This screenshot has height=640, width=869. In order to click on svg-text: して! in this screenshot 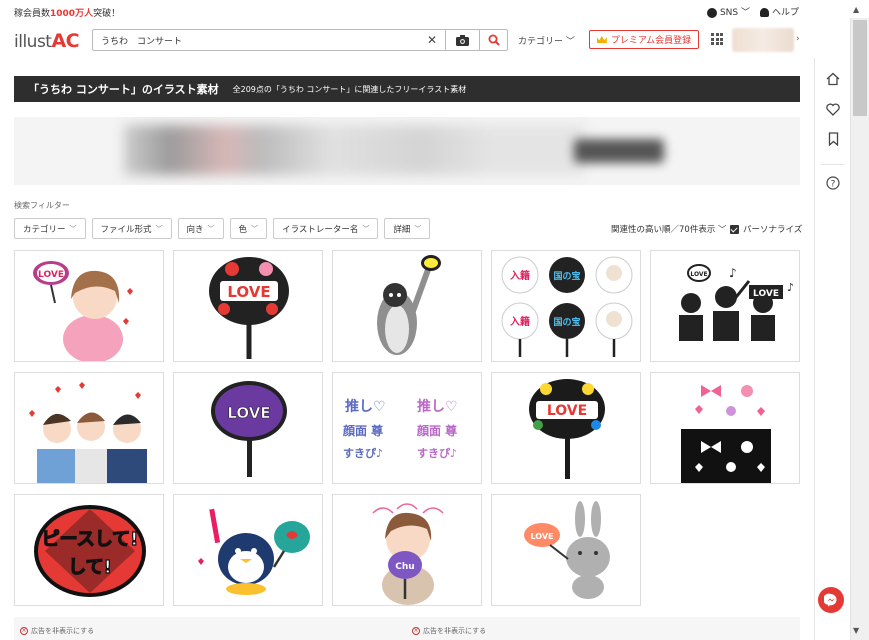, I will do `click(90, 567)`.